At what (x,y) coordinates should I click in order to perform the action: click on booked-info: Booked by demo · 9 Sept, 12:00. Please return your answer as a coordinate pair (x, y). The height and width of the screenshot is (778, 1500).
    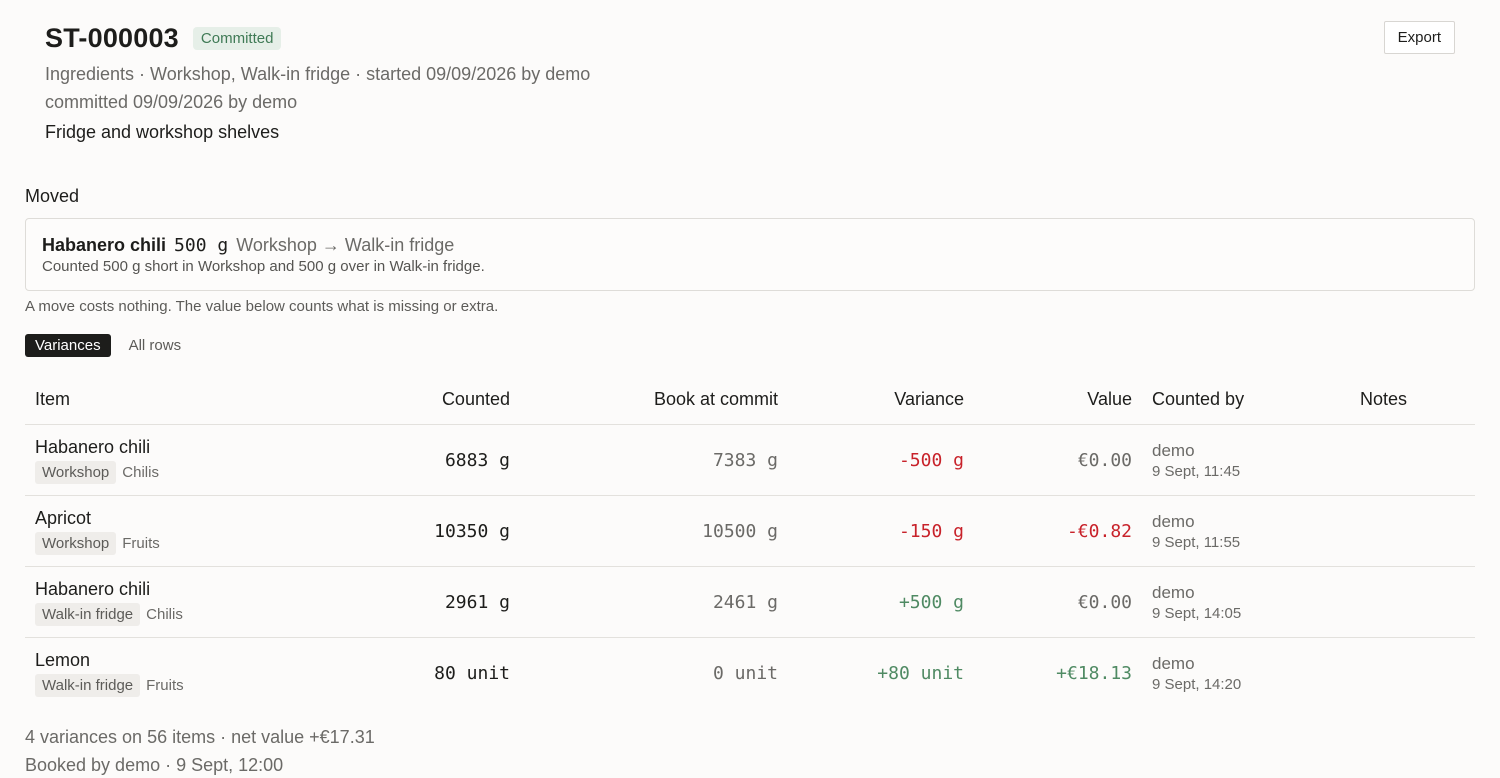
    Looking at the image, I should click on (154, 765).